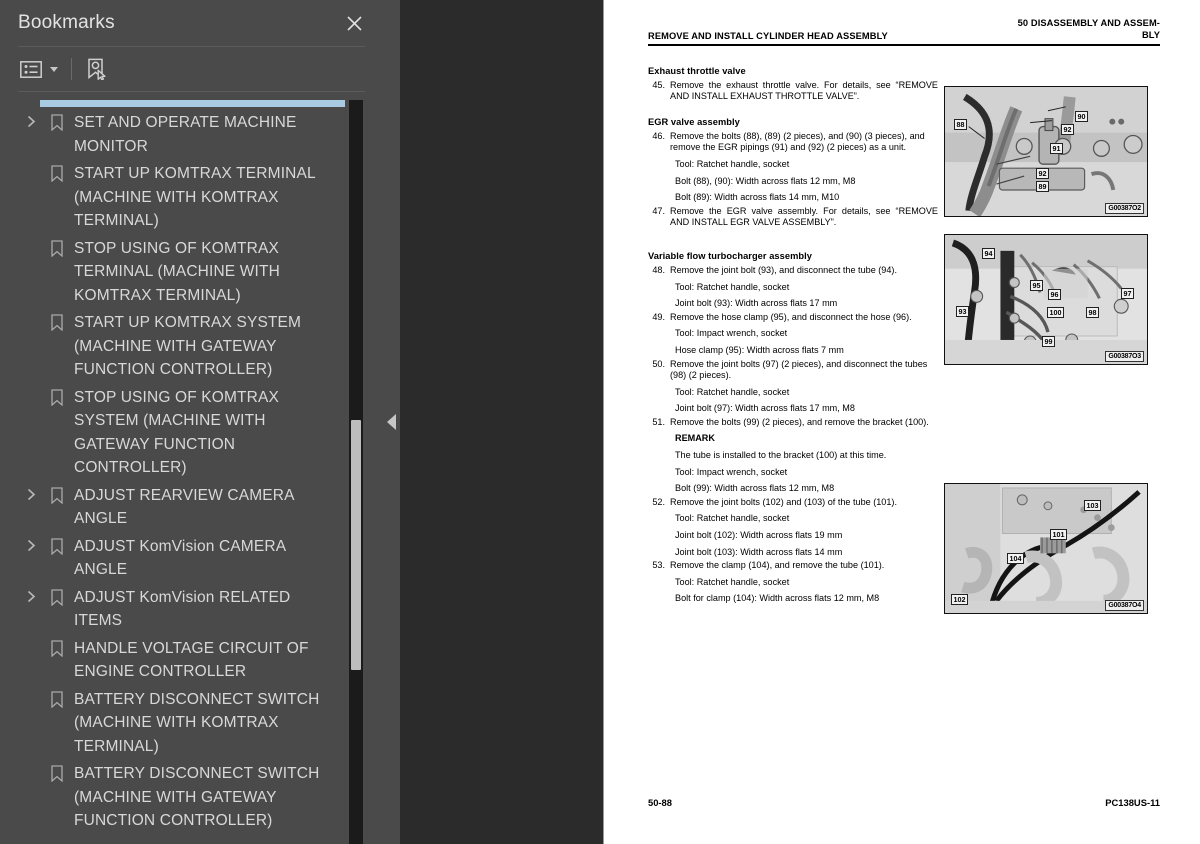  I want to click on bookmark-label: ADJUST KomVision CAMERA ANGLE, so click(180, 558).